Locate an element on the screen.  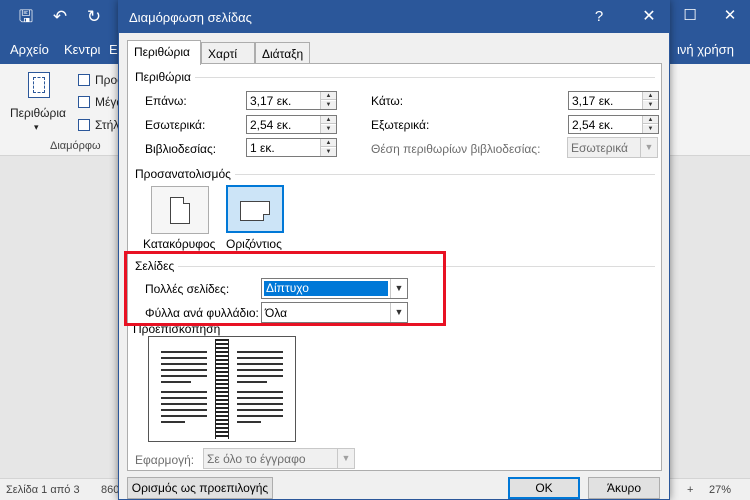
chevron-down-icon: ▾ is located at coordinates (36, 127).